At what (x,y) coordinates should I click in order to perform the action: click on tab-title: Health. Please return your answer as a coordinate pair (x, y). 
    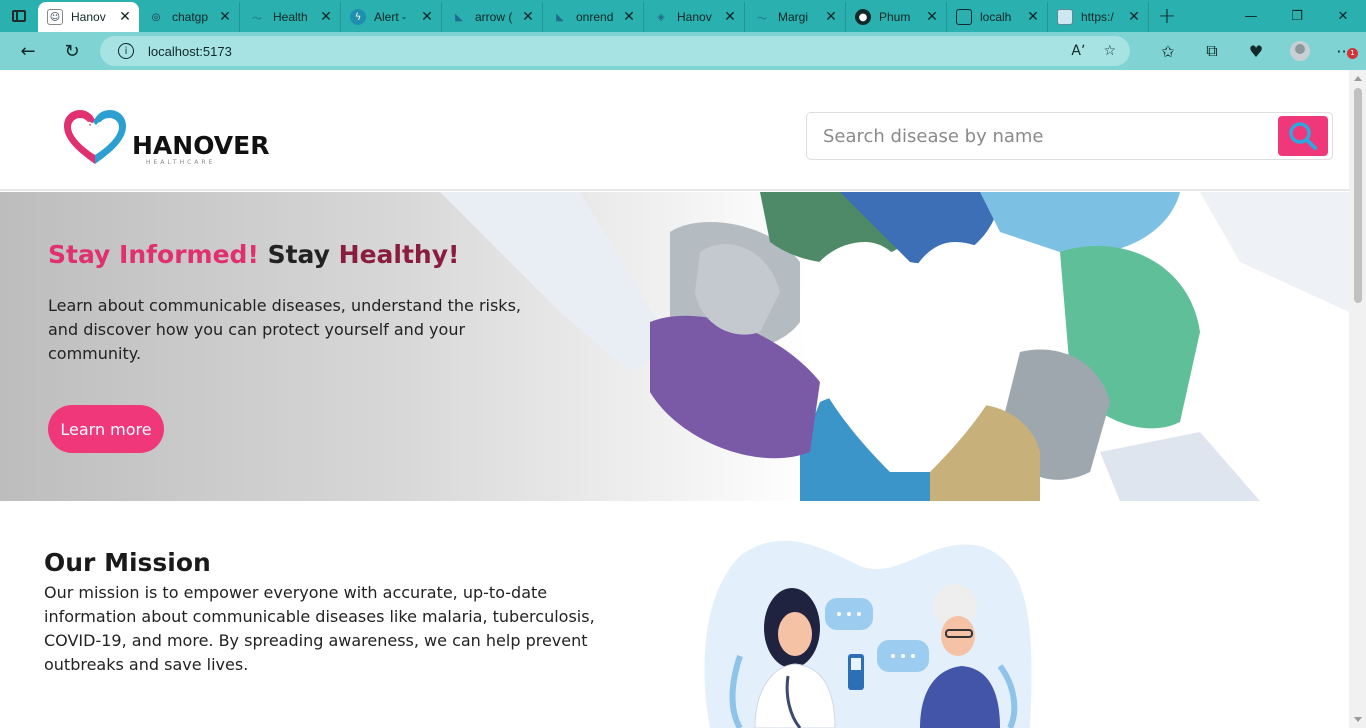
    Looking at the image, I should click on (290, 17).